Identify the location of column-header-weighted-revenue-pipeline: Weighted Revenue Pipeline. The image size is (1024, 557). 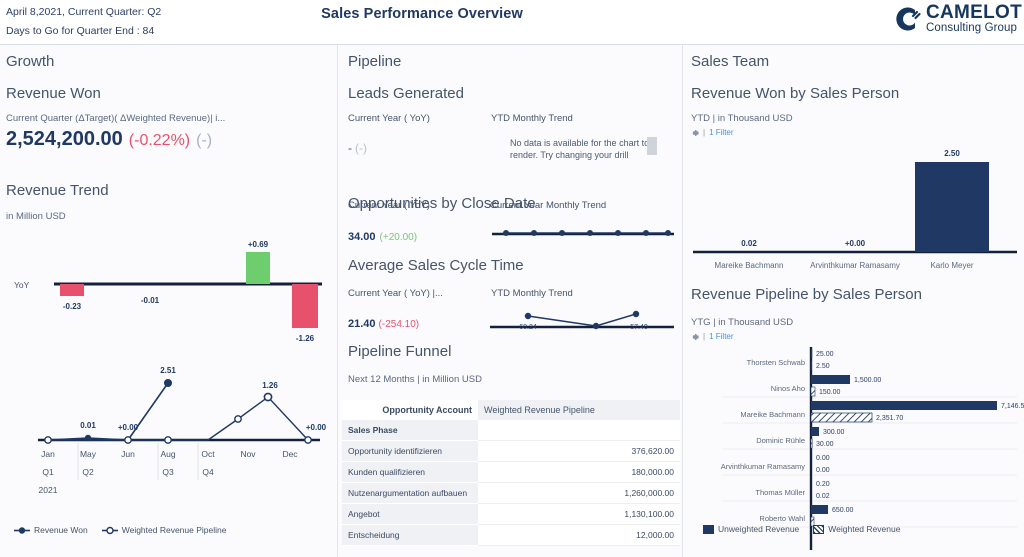
(579, 410).